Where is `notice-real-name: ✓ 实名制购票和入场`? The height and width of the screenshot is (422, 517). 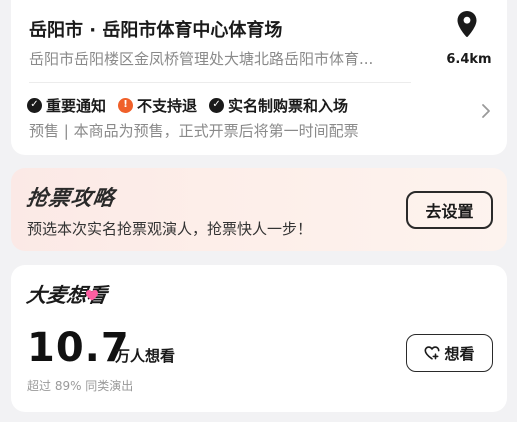 notice-real-name: ✓ 实名制购票和入场 is located at coordinates (278, 105).